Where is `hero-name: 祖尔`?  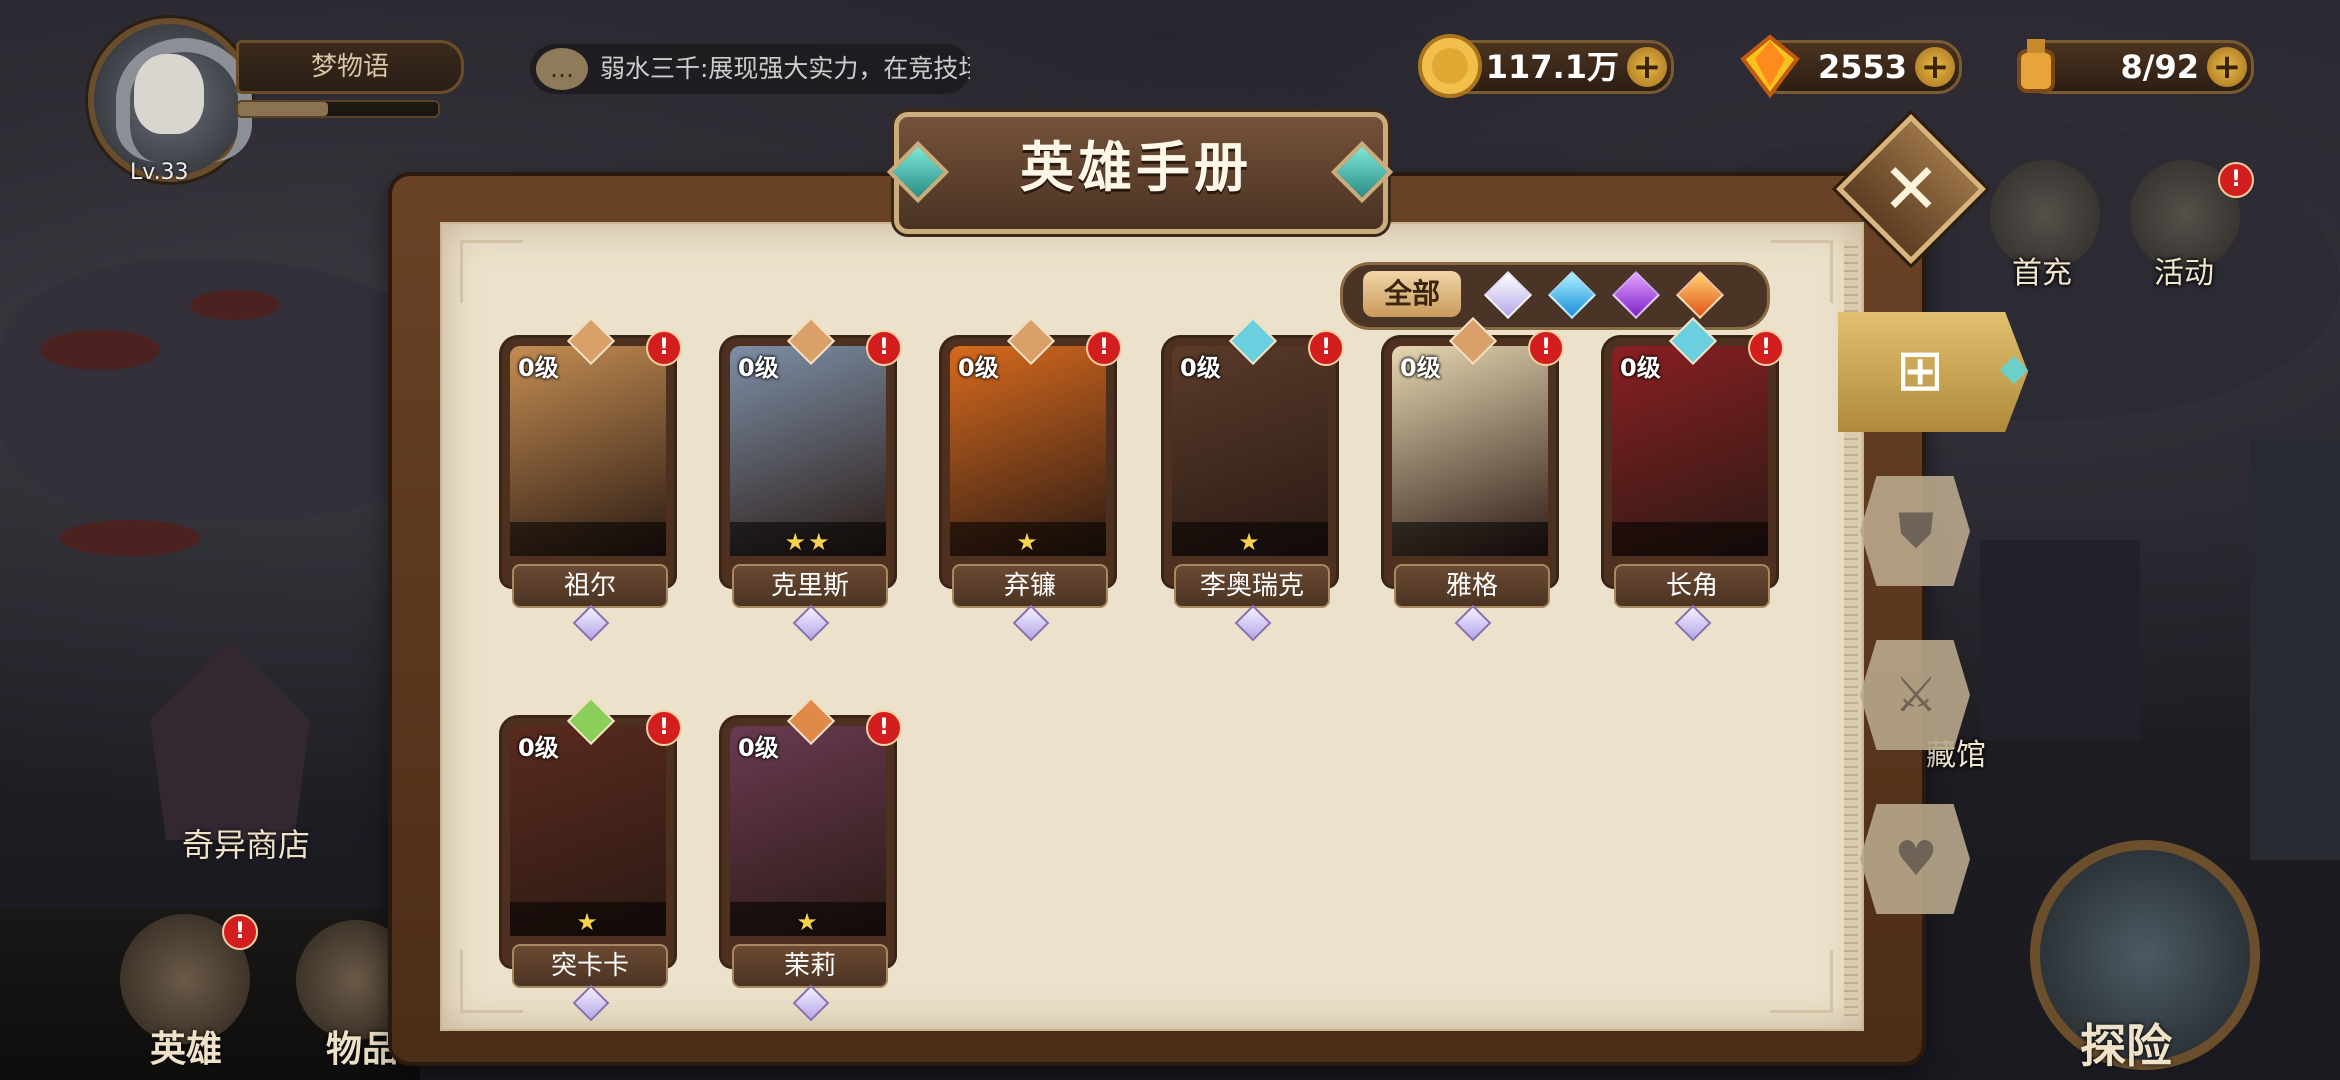
hero-name: 祖尔 is located at coordinates (590, 586).